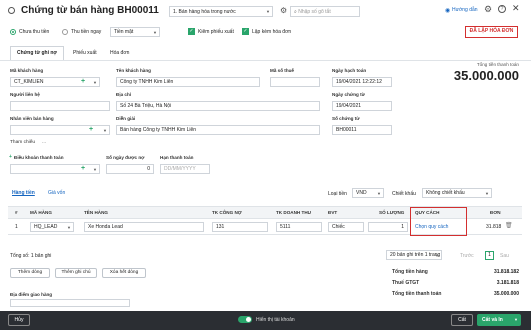  I want to click on voucher-date-label: Ngày chứng từ, so click(348, 94).